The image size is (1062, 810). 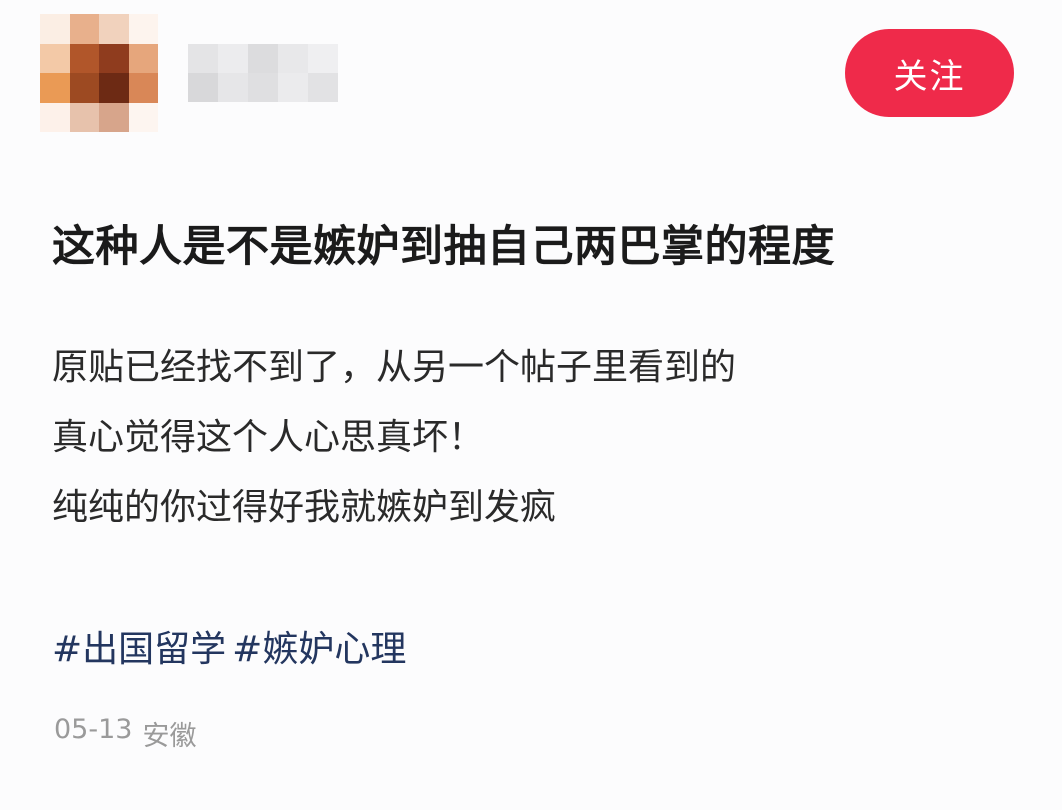 I want to click on author-avatar, so click(x=99, y=73).